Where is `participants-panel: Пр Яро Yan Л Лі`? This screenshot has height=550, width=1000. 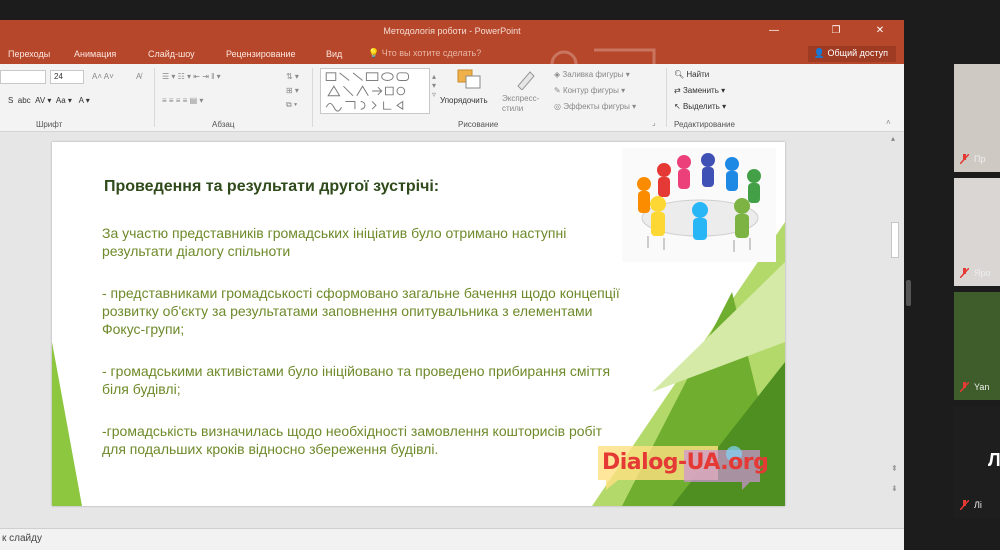 participants-panel: Пр Яро Yan Л Лі is located at coordinates (952, 275).